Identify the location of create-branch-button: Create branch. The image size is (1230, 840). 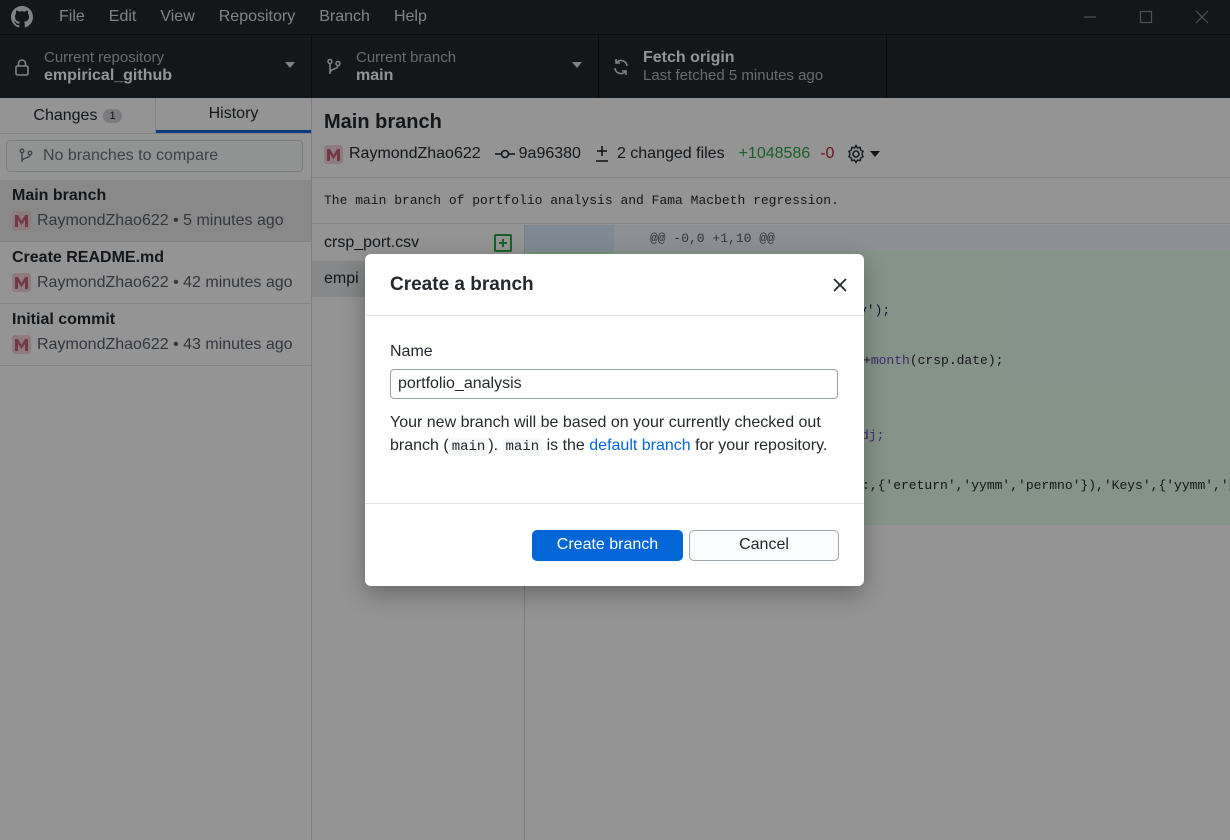
(607, 545).